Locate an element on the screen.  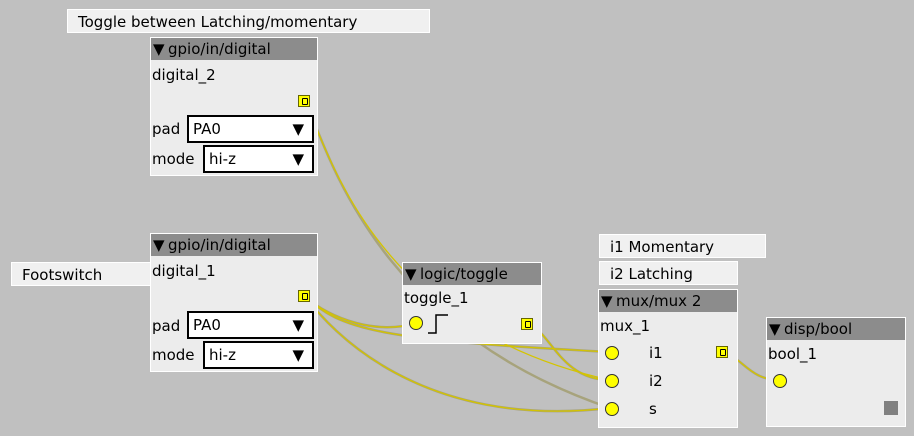
mux-2-object: ▼ mux/mux 2 mux_1 i1 i2 s is located at coordinates (668, 358).